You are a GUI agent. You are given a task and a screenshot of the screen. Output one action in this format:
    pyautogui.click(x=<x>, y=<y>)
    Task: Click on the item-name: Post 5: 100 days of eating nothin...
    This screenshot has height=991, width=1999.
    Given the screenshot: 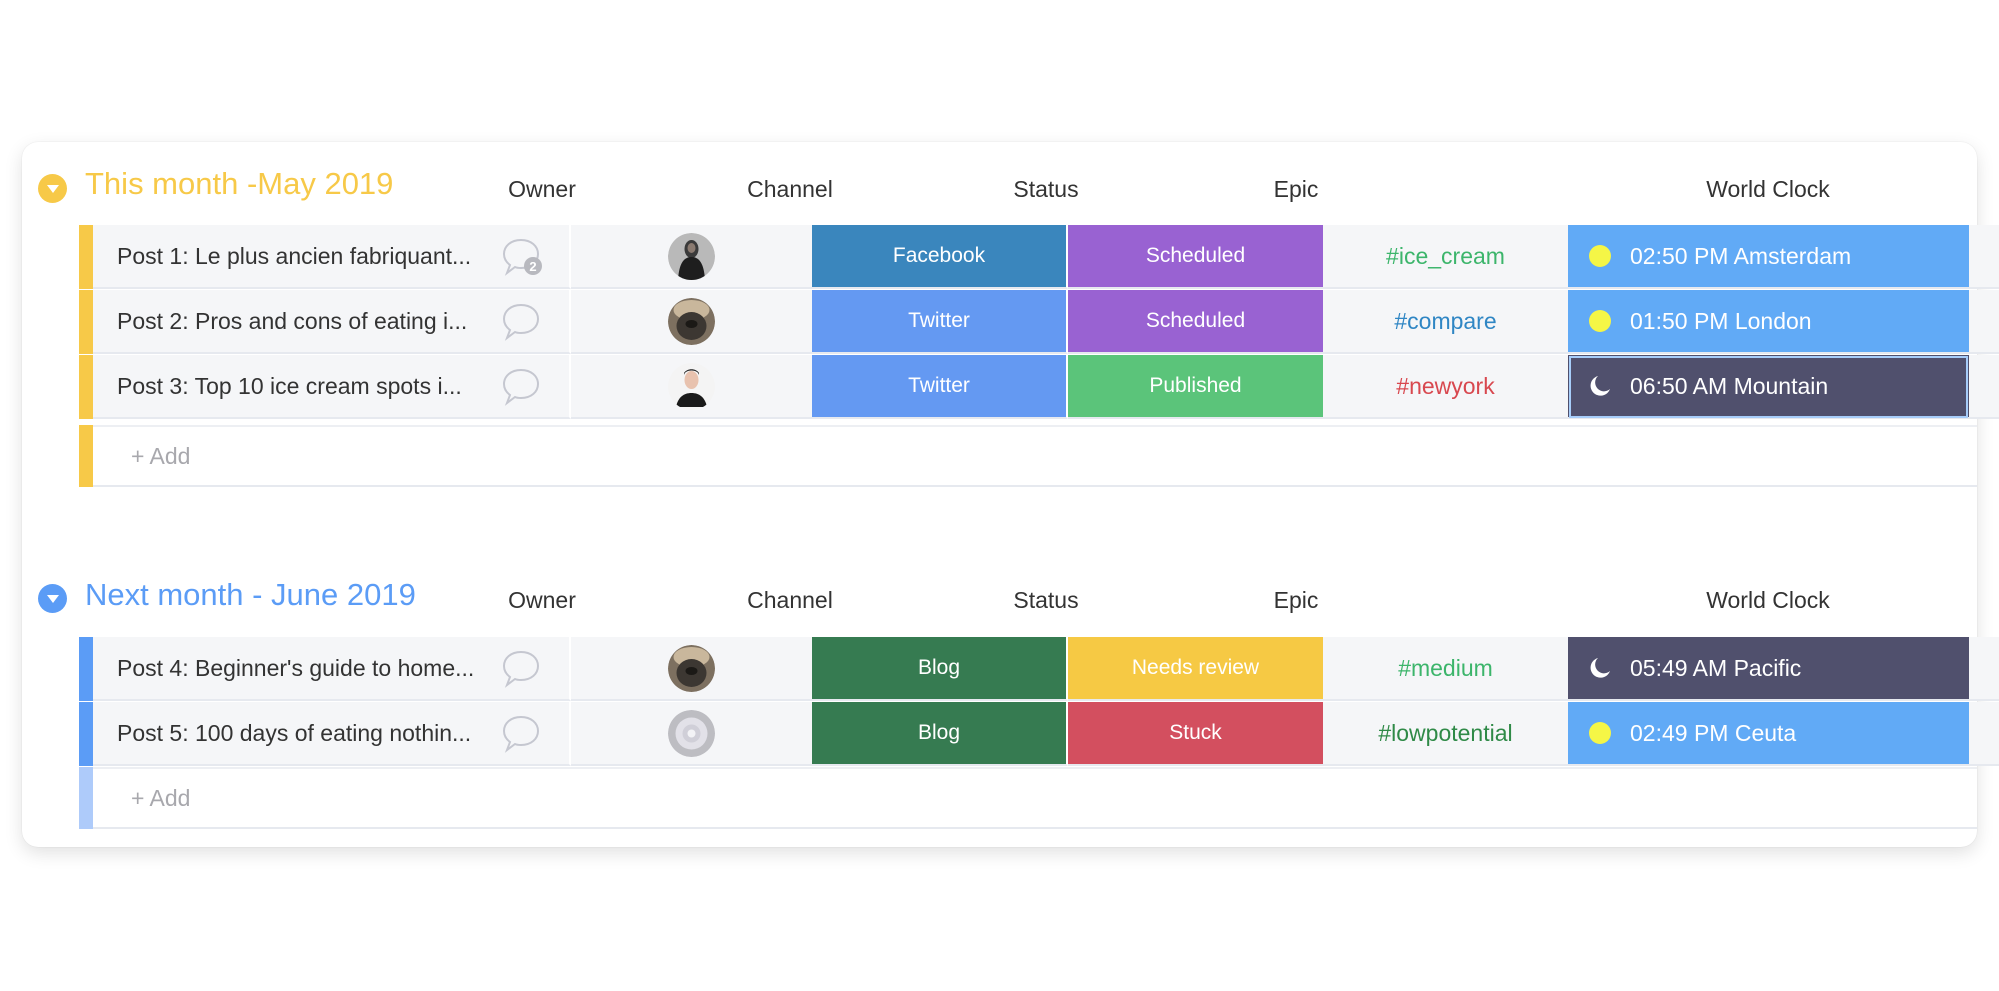 What is the action you would take?
    pyautogui.click(x=294, y=732)
    